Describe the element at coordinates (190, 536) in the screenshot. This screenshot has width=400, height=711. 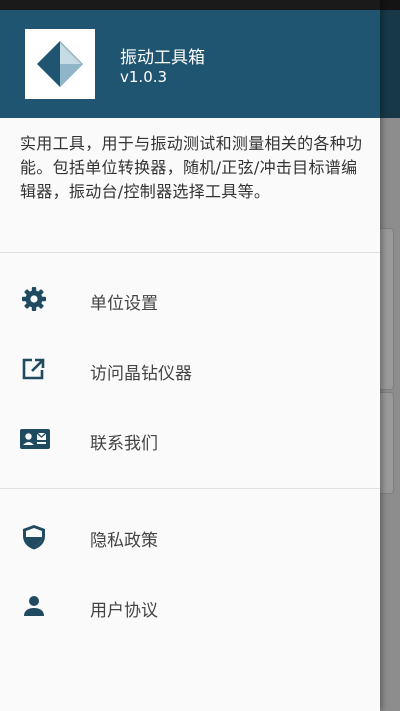
I see `menu-item-privacy-policy: 隐私政策` at that location.